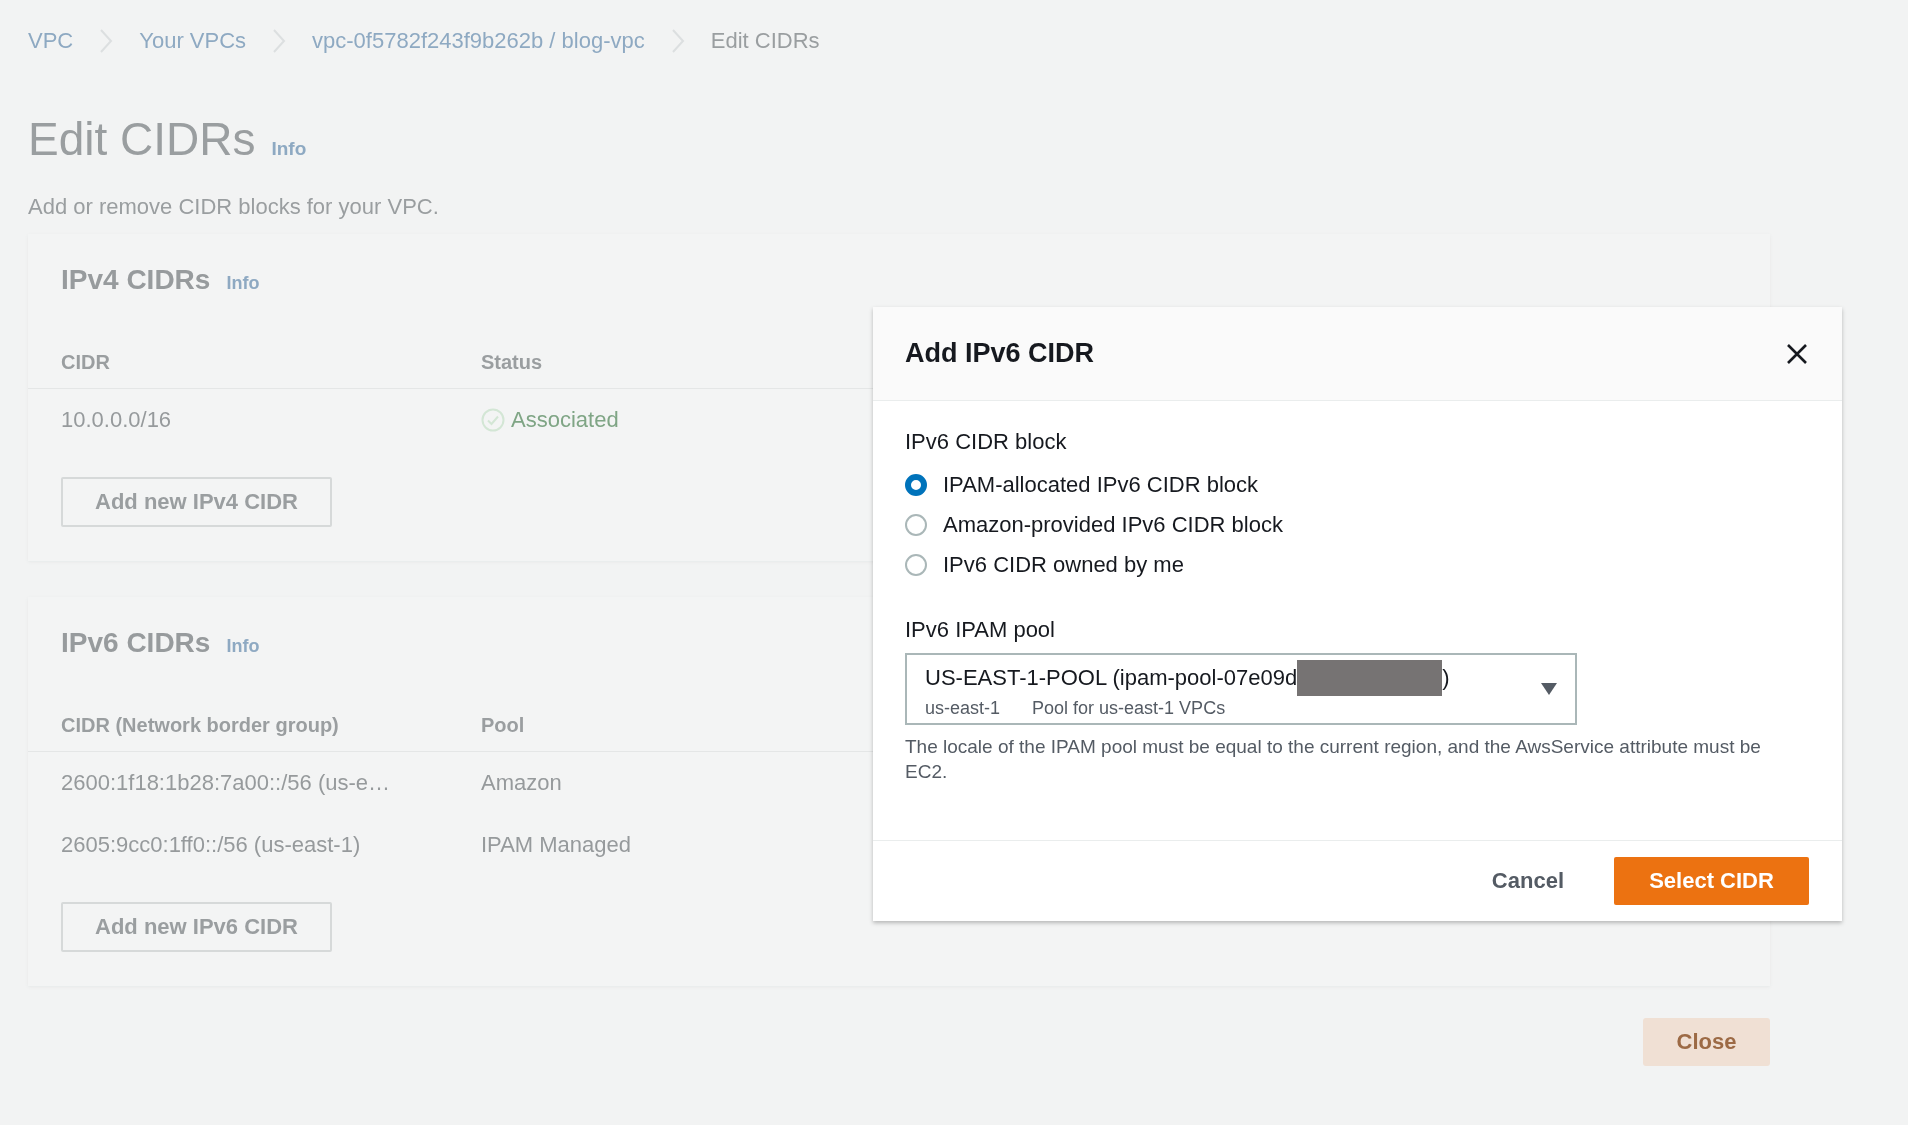 This screenshot has width=1908, height=1125. I want to click on close-button: Close, so click(1706, 1042).